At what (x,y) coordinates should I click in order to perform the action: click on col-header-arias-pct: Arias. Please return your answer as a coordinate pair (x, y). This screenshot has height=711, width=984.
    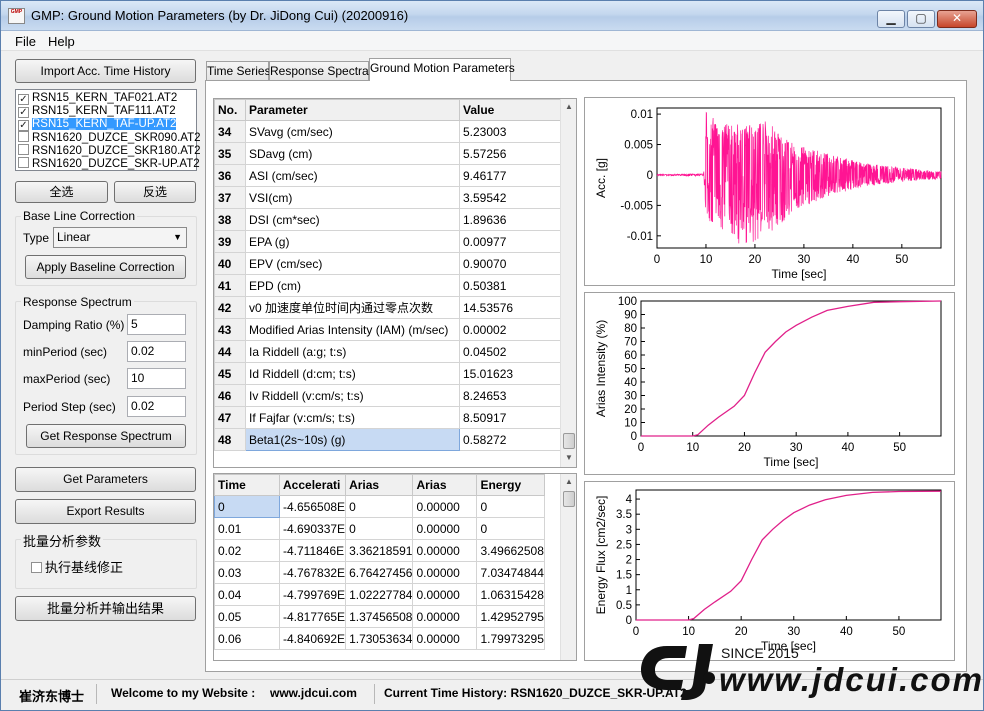
    Looking at the image, I should click on (445, 485).